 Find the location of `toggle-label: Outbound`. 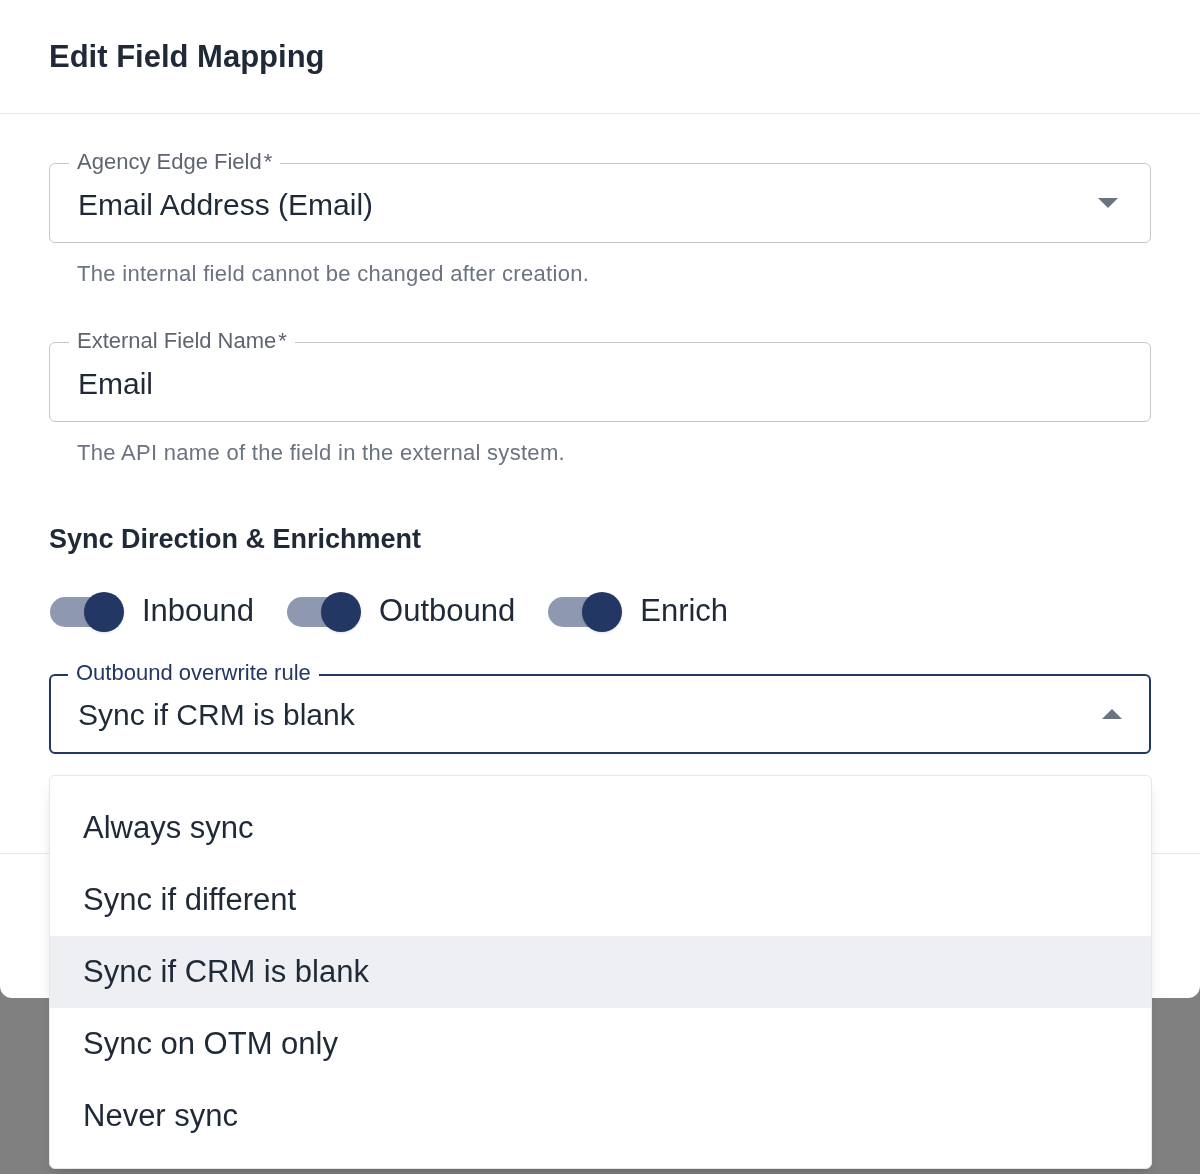

toggle-label: Outbound is located at coordinates (447, 611).